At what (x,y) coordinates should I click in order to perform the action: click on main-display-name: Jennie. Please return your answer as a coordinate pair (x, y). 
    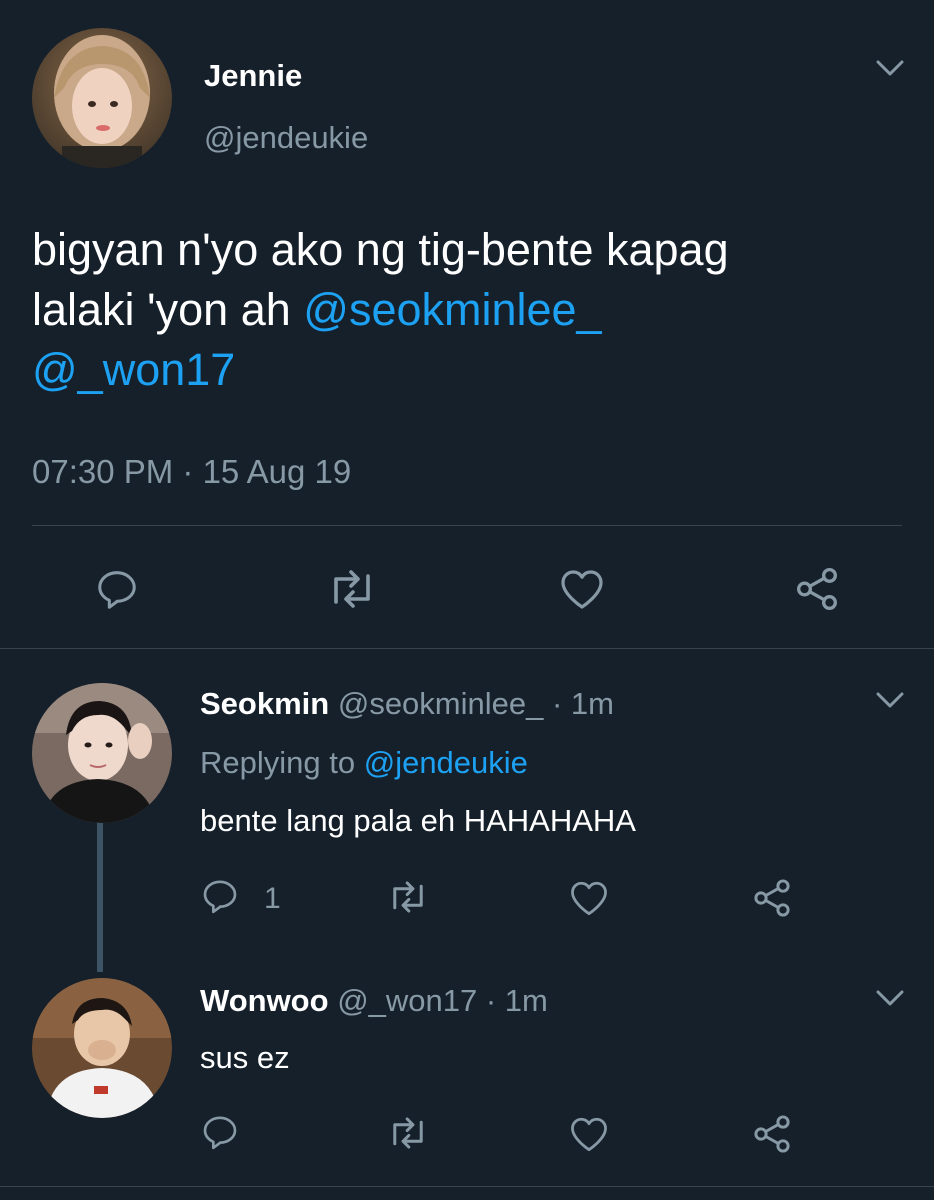
    Looking at the image, I should click on (253, 76).